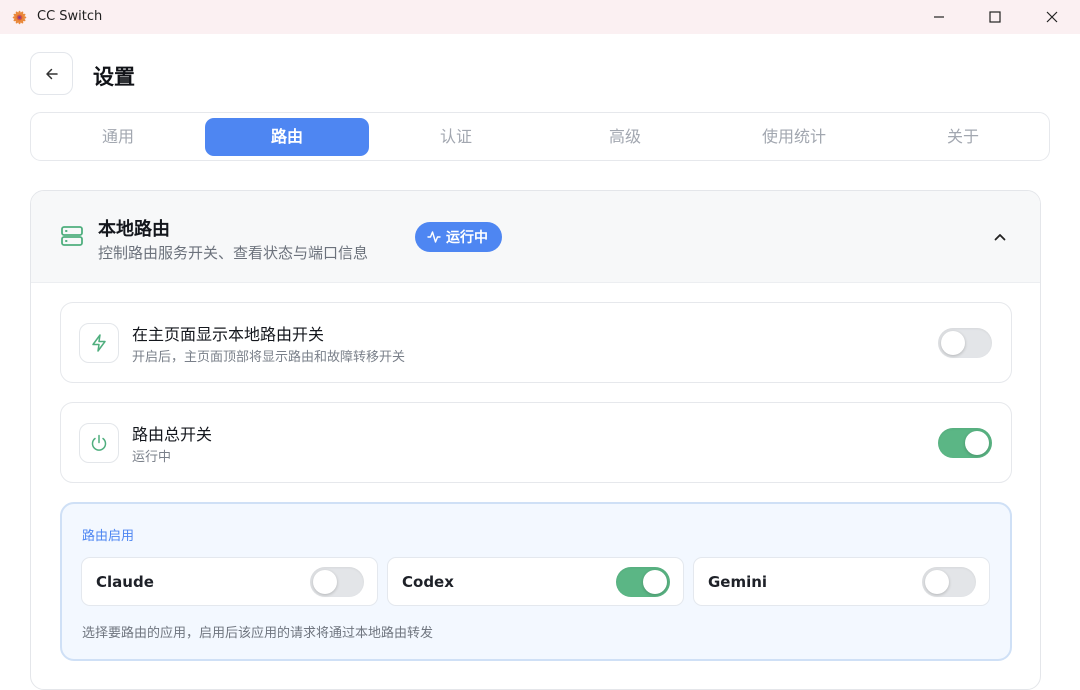 This screenshot has width=1080, height=690. I want to click on routing-master-toggle, so click(965, 443).